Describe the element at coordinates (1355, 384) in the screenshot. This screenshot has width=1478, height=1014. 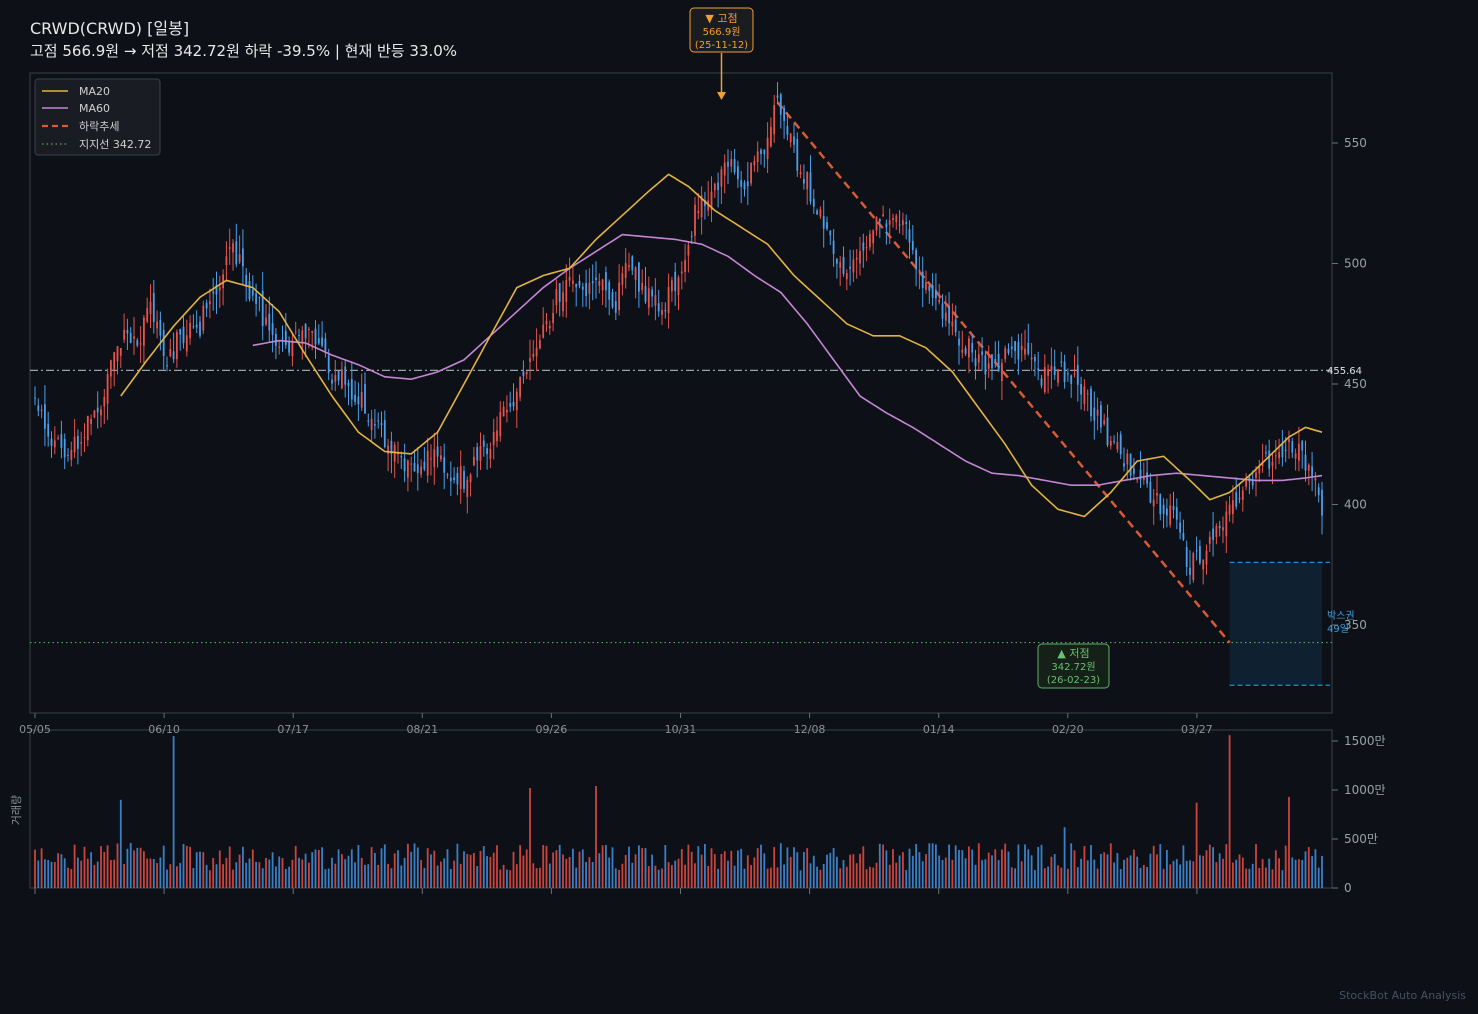
I see `y-tick-label: 450` at that location.